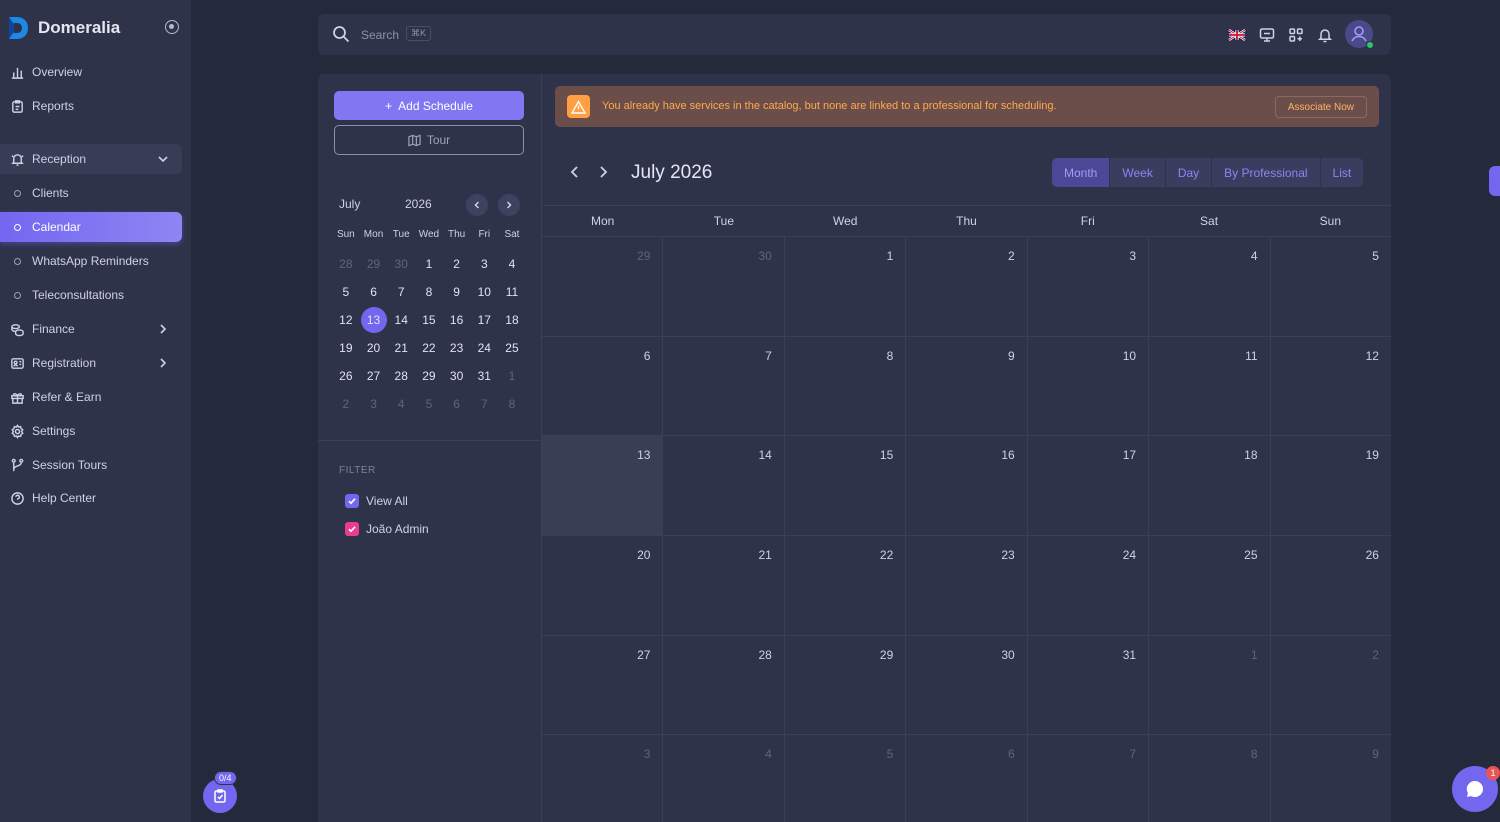 The image size is (1500, 822). Describe the element at coordinates (1089, 286) in the screenshot. I see `day-cell: 3` at that location.